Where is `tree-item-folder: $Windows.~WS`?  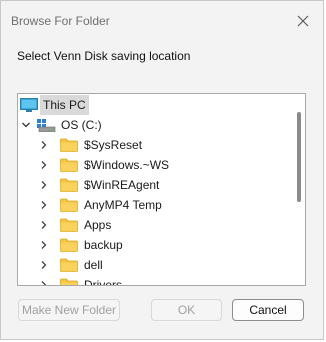
tree-item-folder: $Windows.~WS is located at coordinates (103, 165).